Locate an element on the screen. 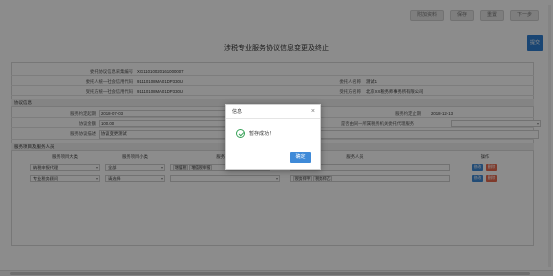  success-check-icon is located at coordinates (240, 133).